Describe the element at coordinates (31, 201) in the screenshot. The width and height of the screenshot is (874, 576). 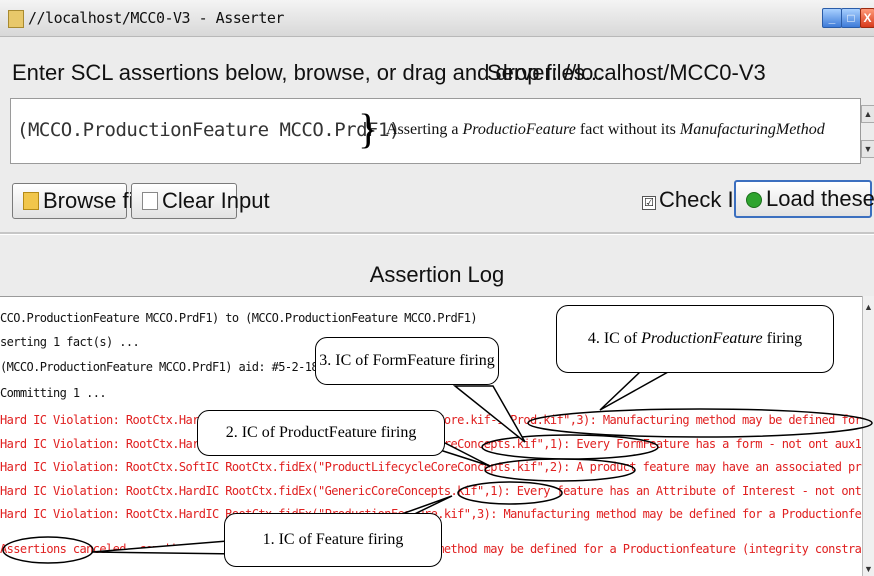
I see `folder-icon` at that location.